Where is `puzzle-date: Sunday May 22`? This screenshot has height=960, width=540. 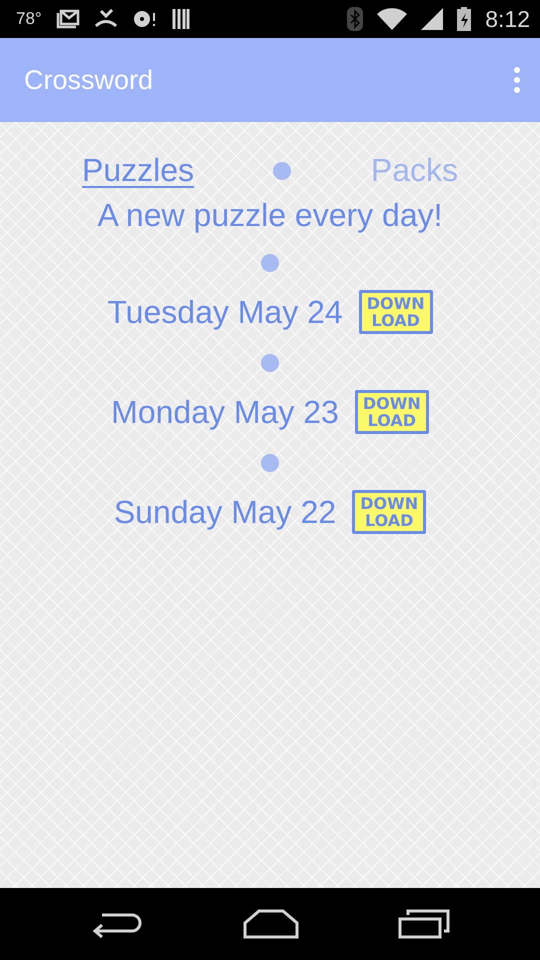
puzzle-date: Sunday May 22 is located at coordinates (225, 512).